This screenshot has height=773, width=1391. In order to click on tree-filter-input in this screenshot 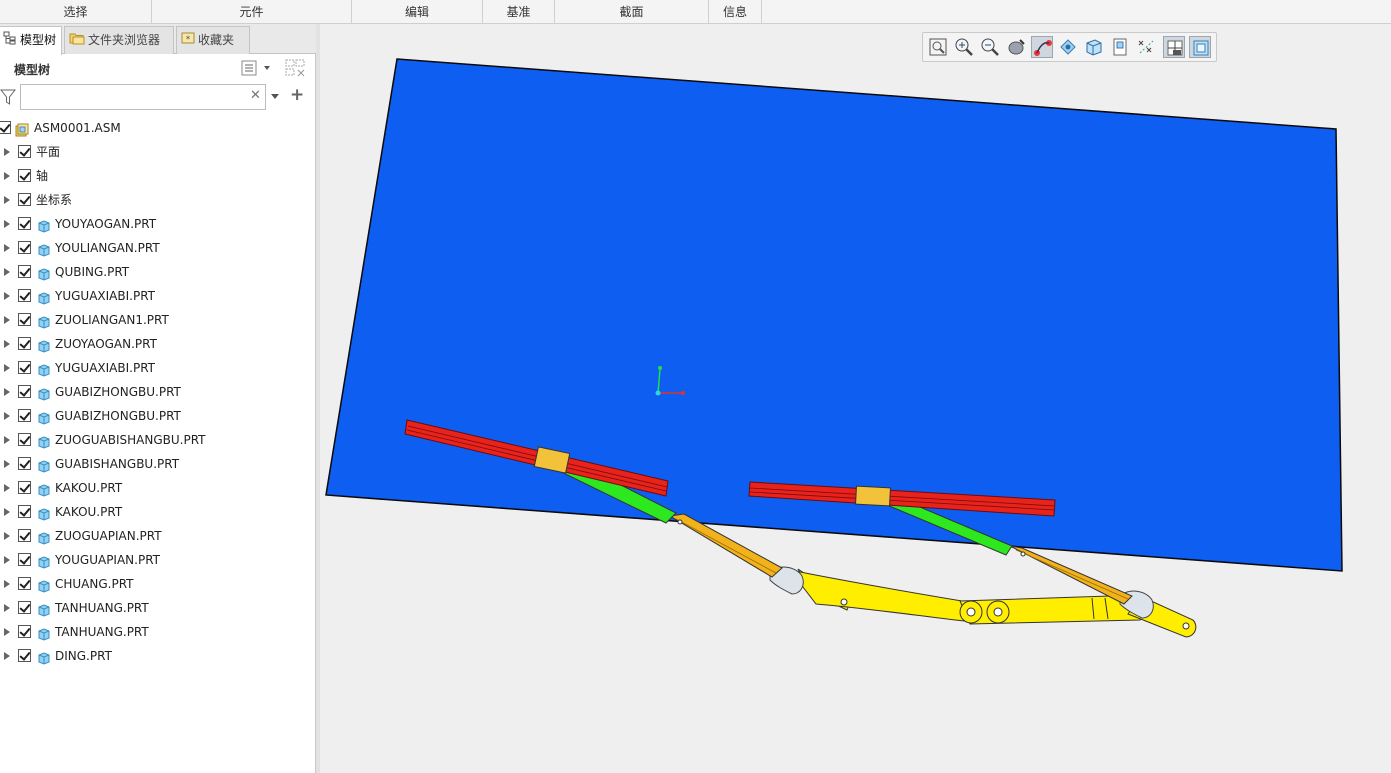, I will do `click(143, 97)`.